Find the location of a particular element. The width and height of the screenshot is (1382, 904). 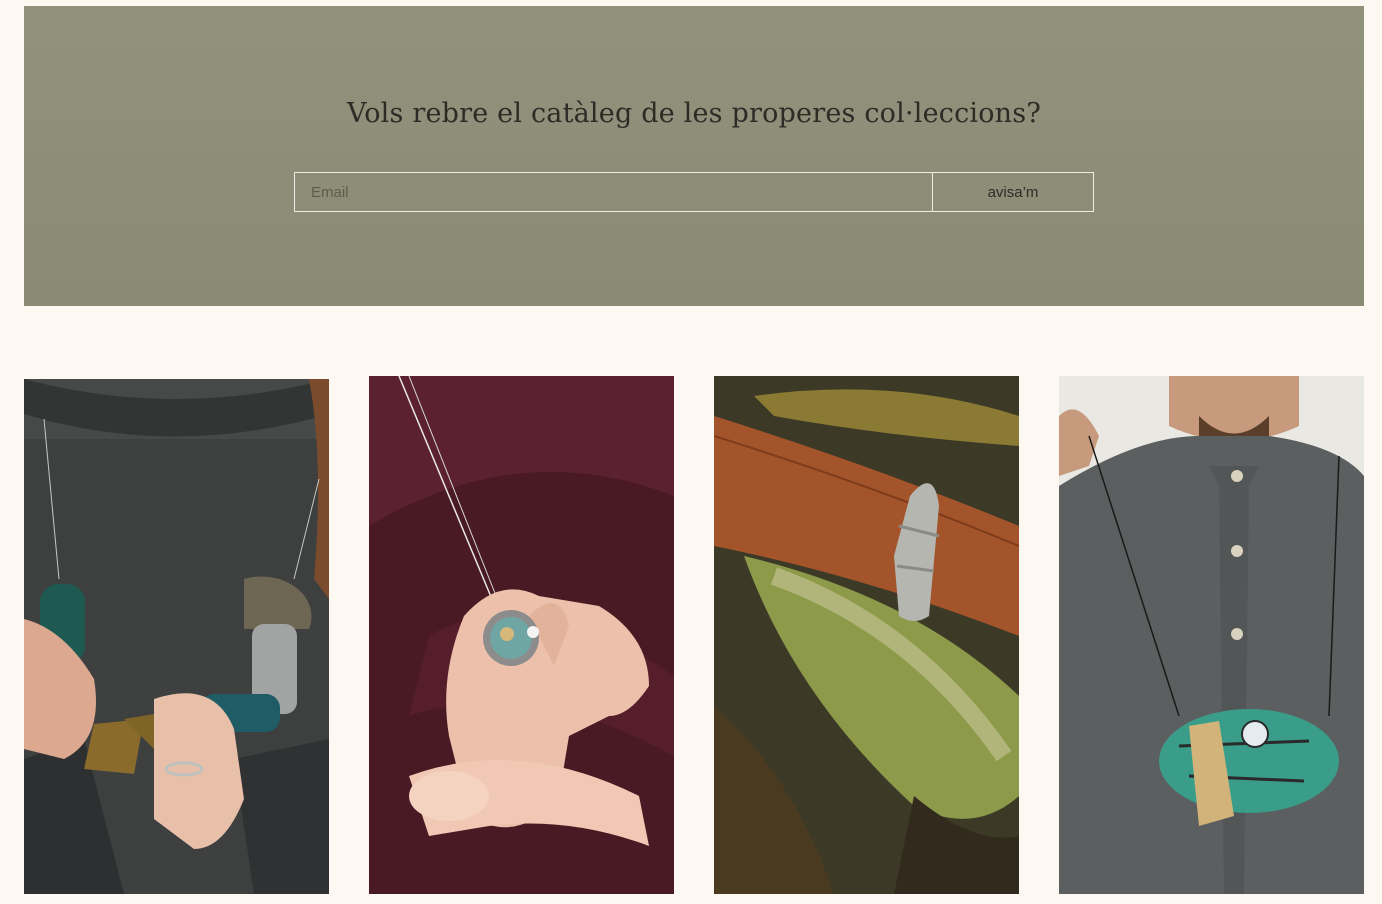

photo-necklace-geometric-image is located at coordinates (176, 636).